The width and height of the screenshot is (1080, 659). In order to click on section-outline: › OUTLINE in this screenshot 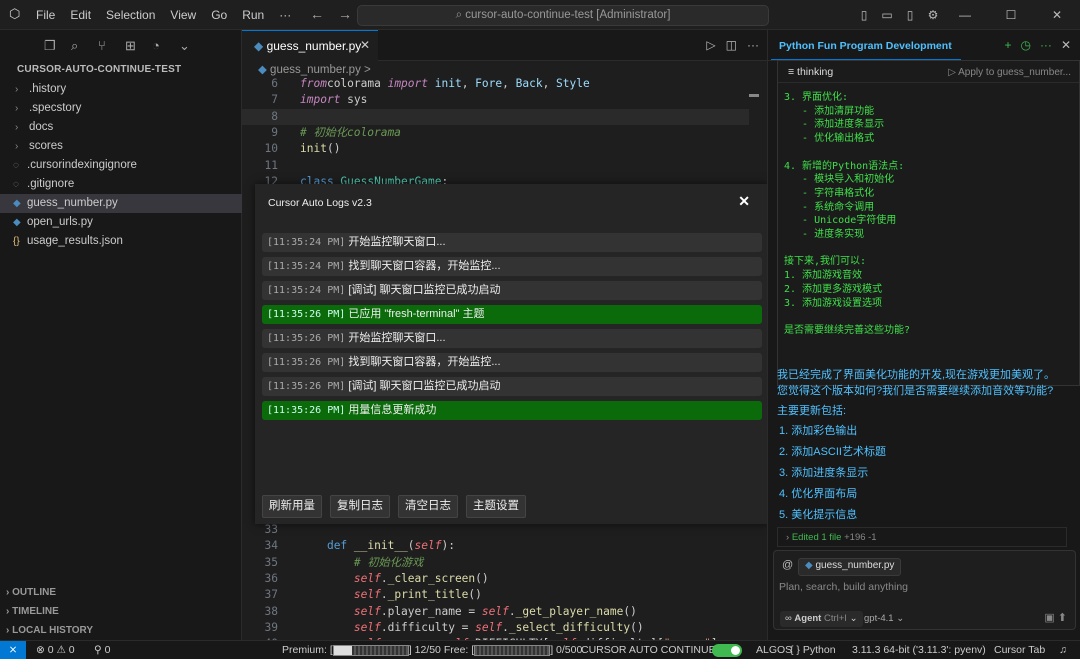, I will do `click(121, 592)`.